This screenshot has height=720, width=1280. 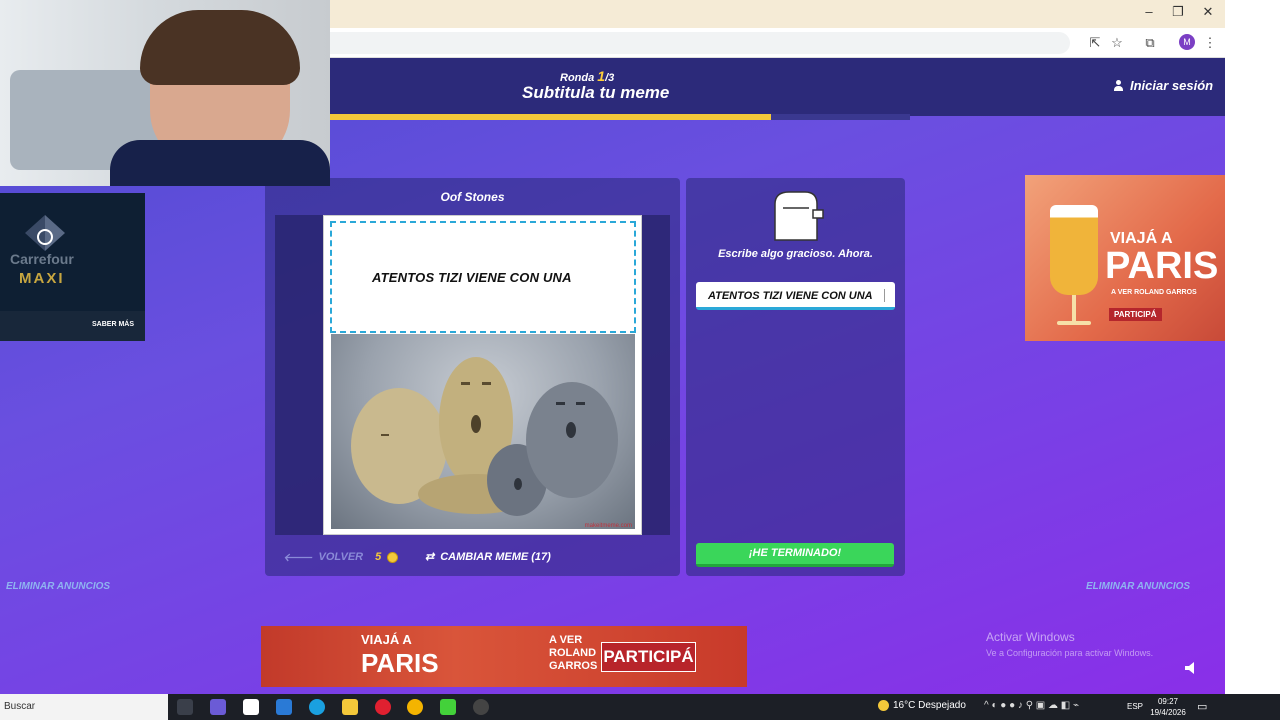 What do you see at coordinates (400, 663) in the screenshot?
I see `ad-bottom-city: PARIS` at bounding box center [400, 663].